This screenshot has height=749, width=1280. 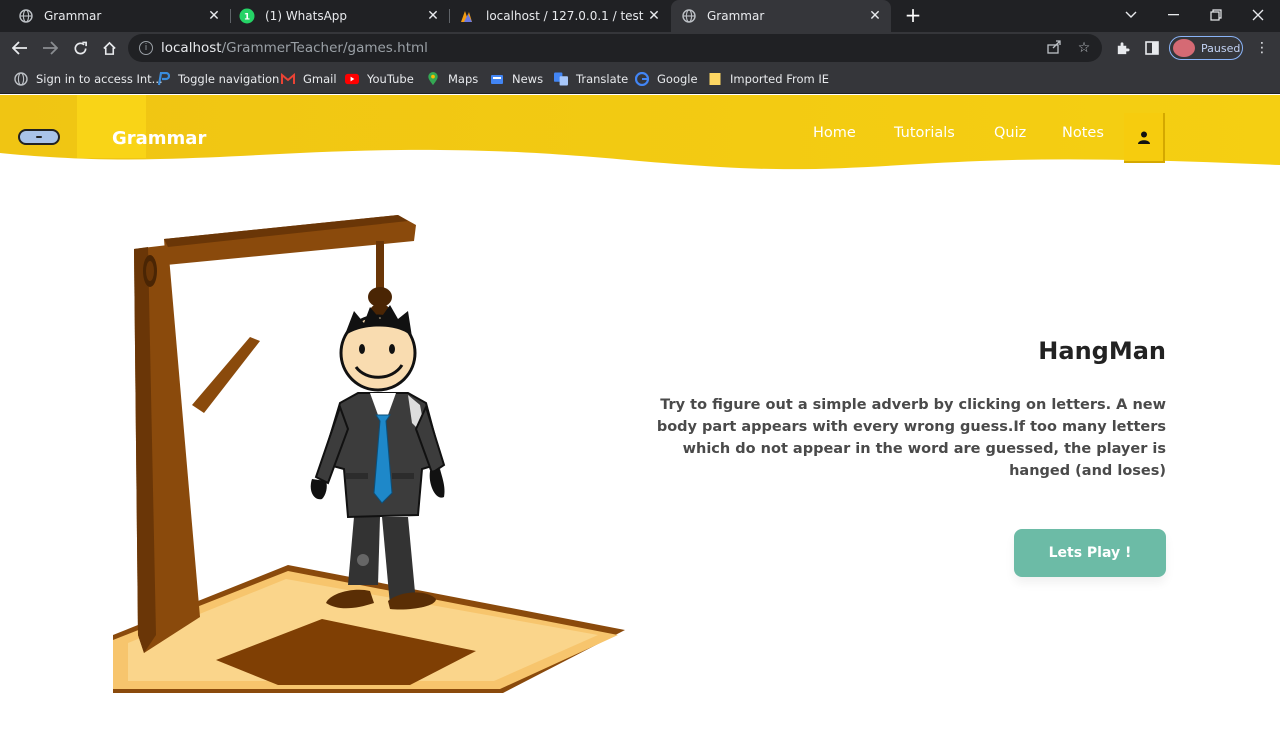 What do you see at coordinates (159, 138) in the screenshot?
I see `site-brand: Grammar` at bounding box center [159, 138].